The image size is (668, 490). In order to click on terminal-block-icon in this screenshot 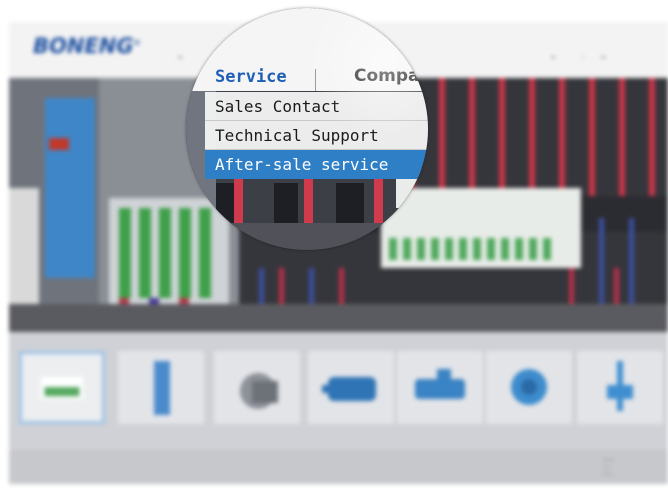, I will do `click(62, 387)`.